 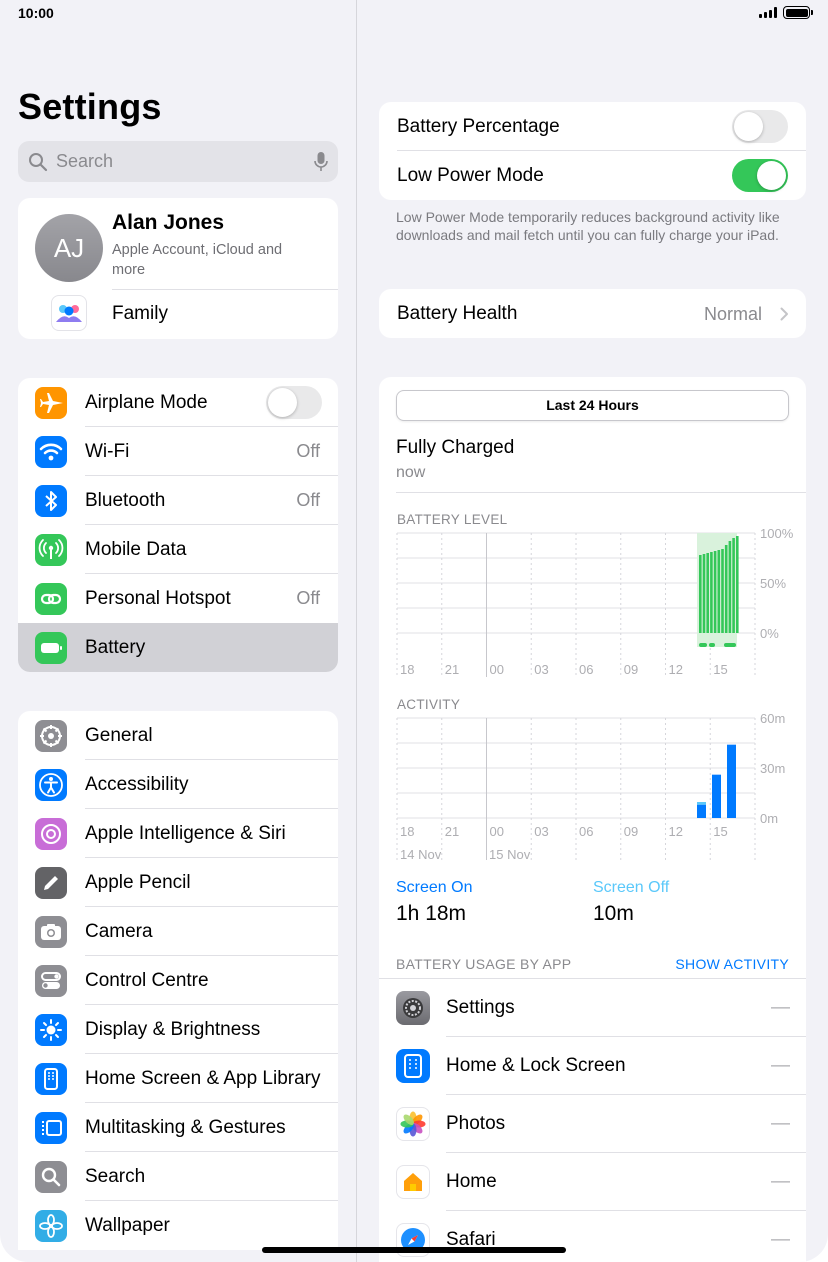 I want to click on sidebar-item-apple-pencil: Apple Pencil, so click(x=178, y=882).